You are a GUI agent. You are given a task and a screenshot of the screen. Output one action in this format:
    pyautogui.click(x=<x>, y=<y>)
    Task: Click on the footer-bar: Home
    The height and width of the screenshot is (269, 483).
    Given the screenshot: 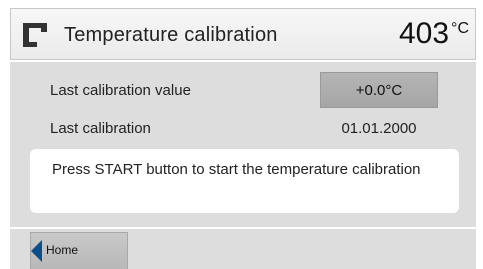 What is the action you would take?
    pyautogui.click(x=243, y=249)
    